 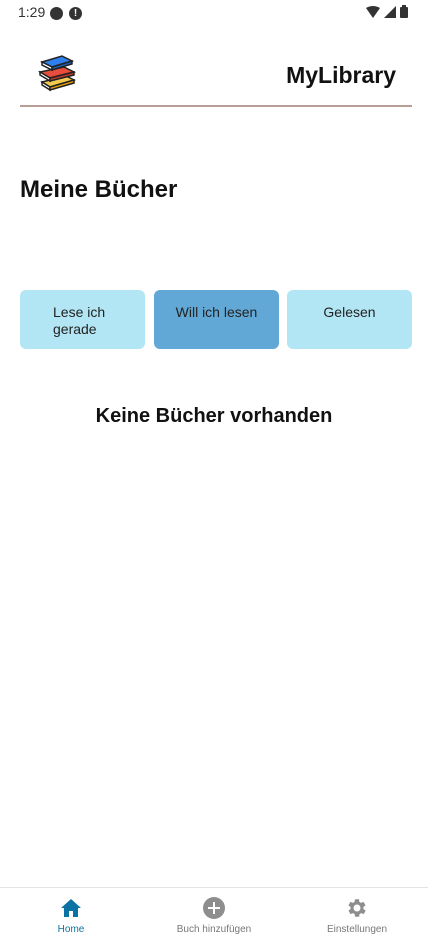 I want to click on status-icons, so click(x=387, y=11).